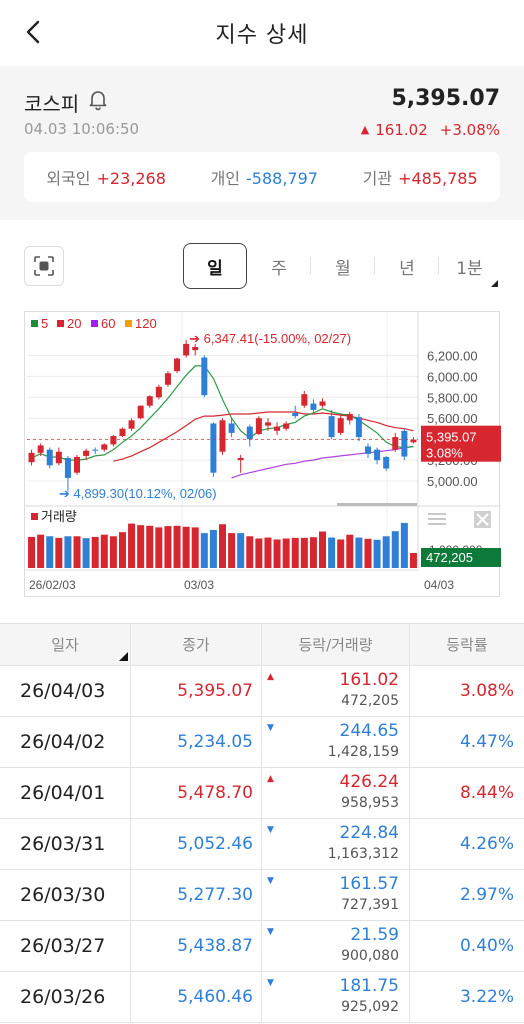  What do you see at coordinates (452, 481) in the screenshot?
I see `y-tick-label: 5,000.00` at bounding box center [452, 481].